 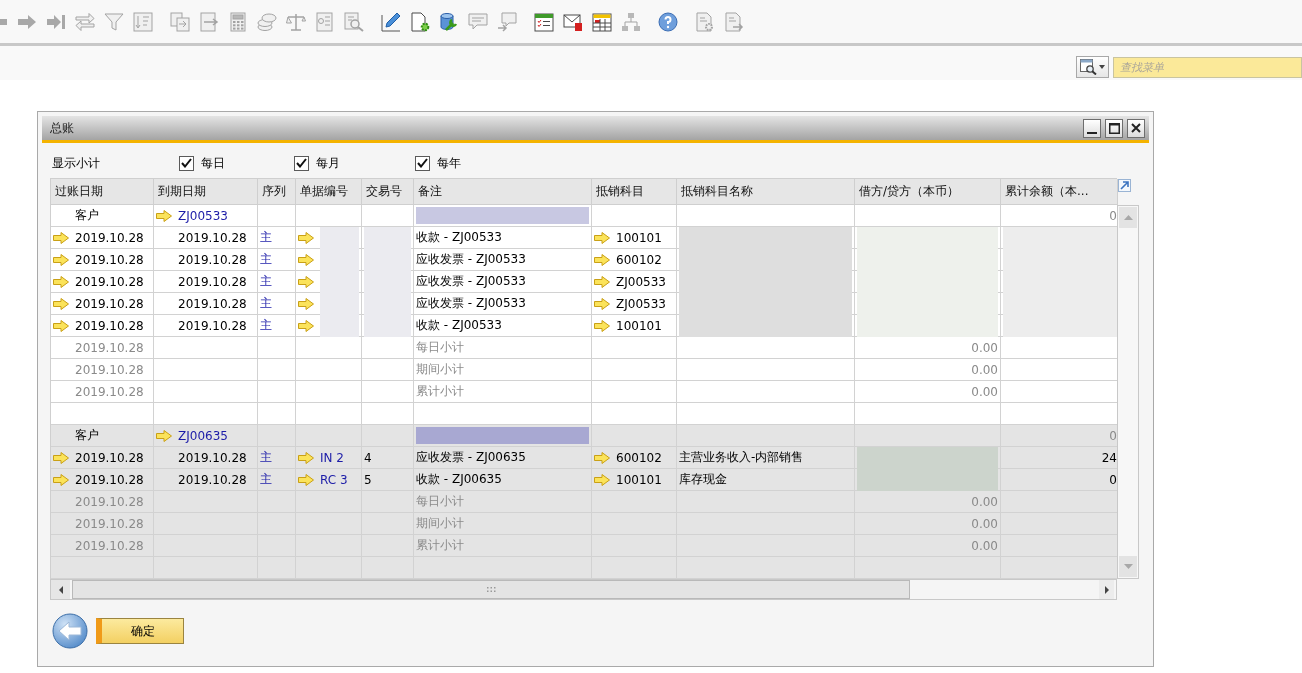 What do you see at coordinates (584, 370) in the screenshot?
I see `table-row: 2019.10.28 期间小计 0.00` at bounding box center [584, 370].